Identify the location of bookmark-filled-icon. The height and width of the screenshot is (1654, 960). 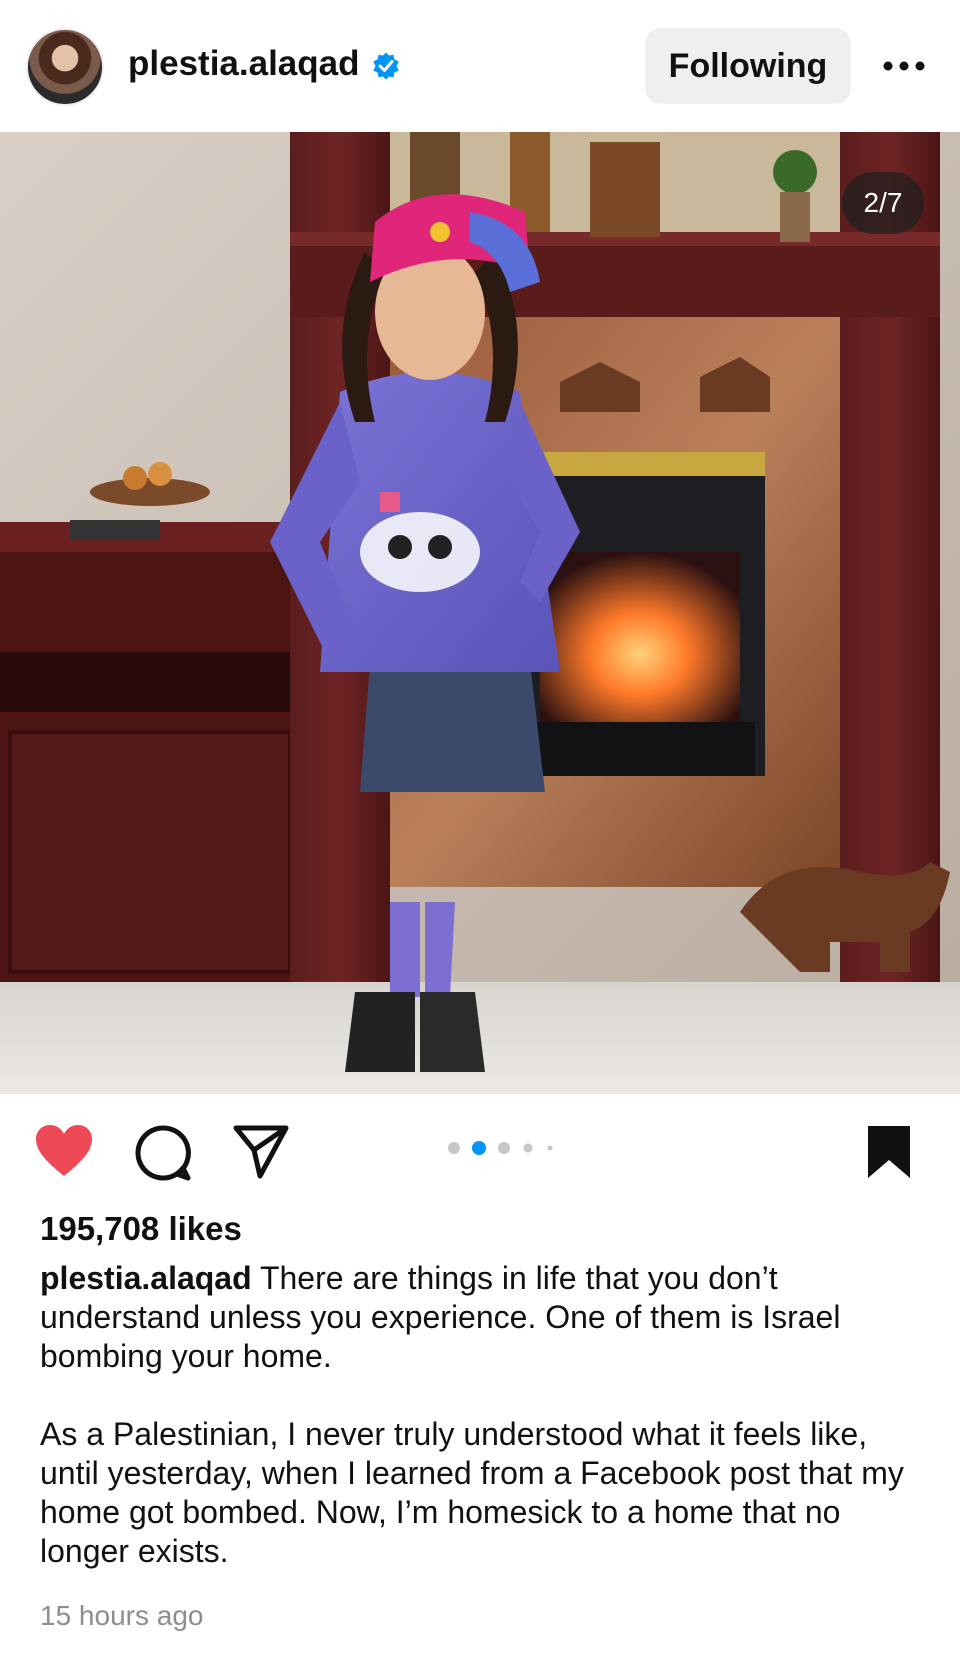
(889, 1152).